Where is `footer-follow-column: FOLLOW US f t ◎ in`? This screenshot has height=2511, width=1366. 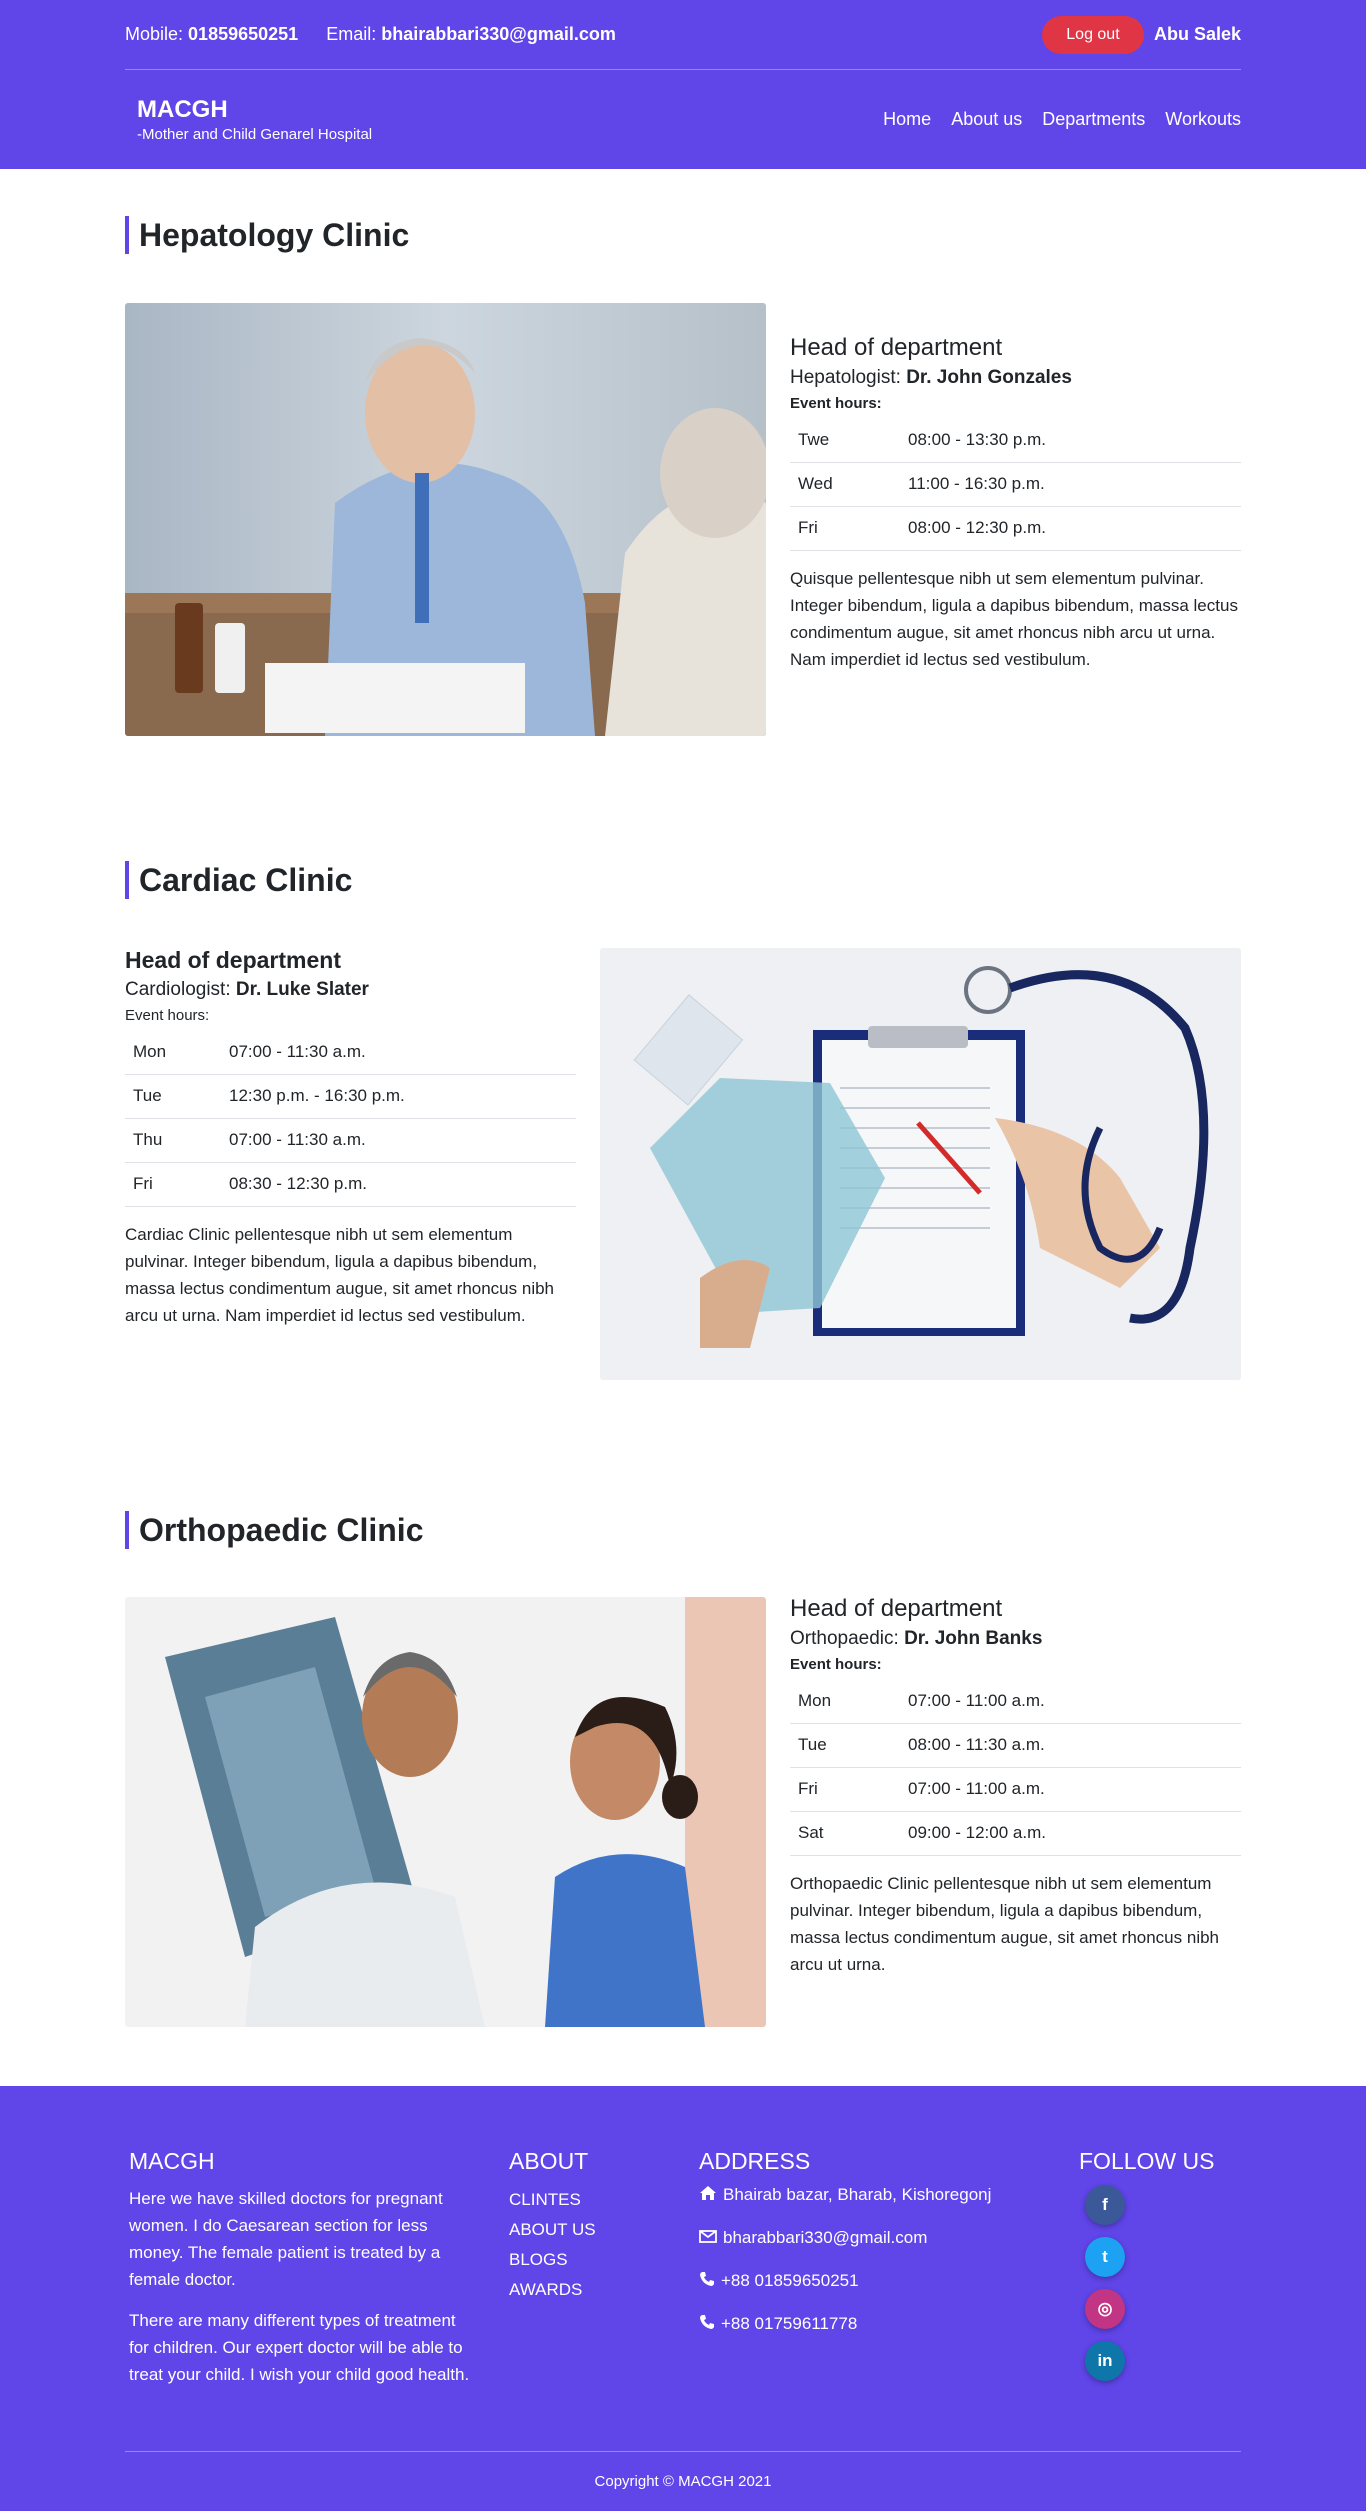 footer-follow-column: FOLLOW US f t ◎ in is located at coordinates (1159, 2270).